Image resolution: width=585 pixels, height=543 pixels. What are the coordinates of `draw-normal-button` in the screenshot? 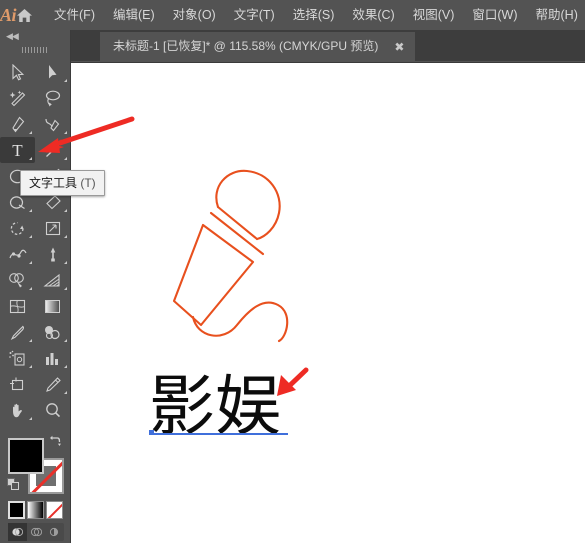 It's located at (17, 532).